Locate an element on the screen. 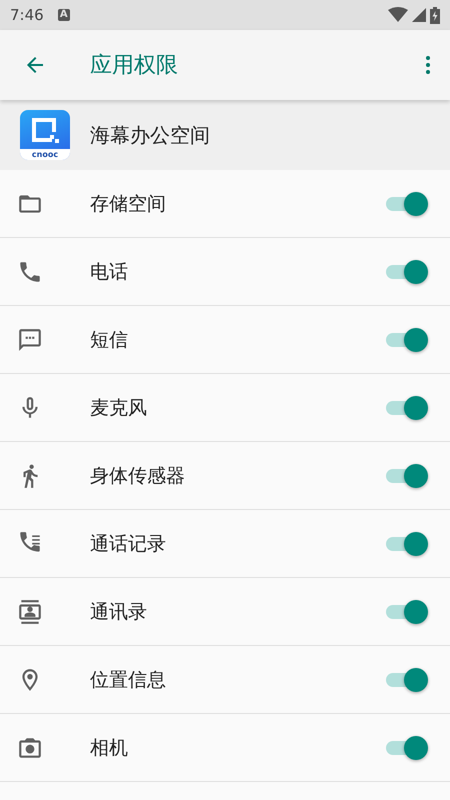 This screenshot has width=450, height=800. permission-label: 短信 is located at coordinates (109, 340).